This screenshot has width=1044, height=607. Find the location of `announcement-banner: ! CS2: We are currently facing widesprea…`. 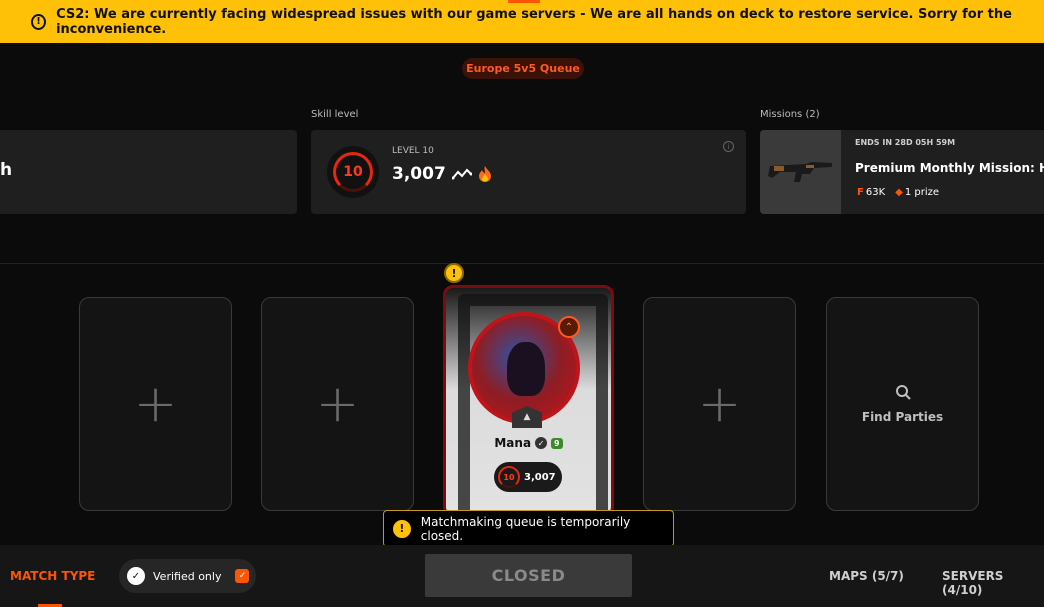

announcement-banner: ! CS2: We are currently facing widesprea… is located at coordinates (522, 21).